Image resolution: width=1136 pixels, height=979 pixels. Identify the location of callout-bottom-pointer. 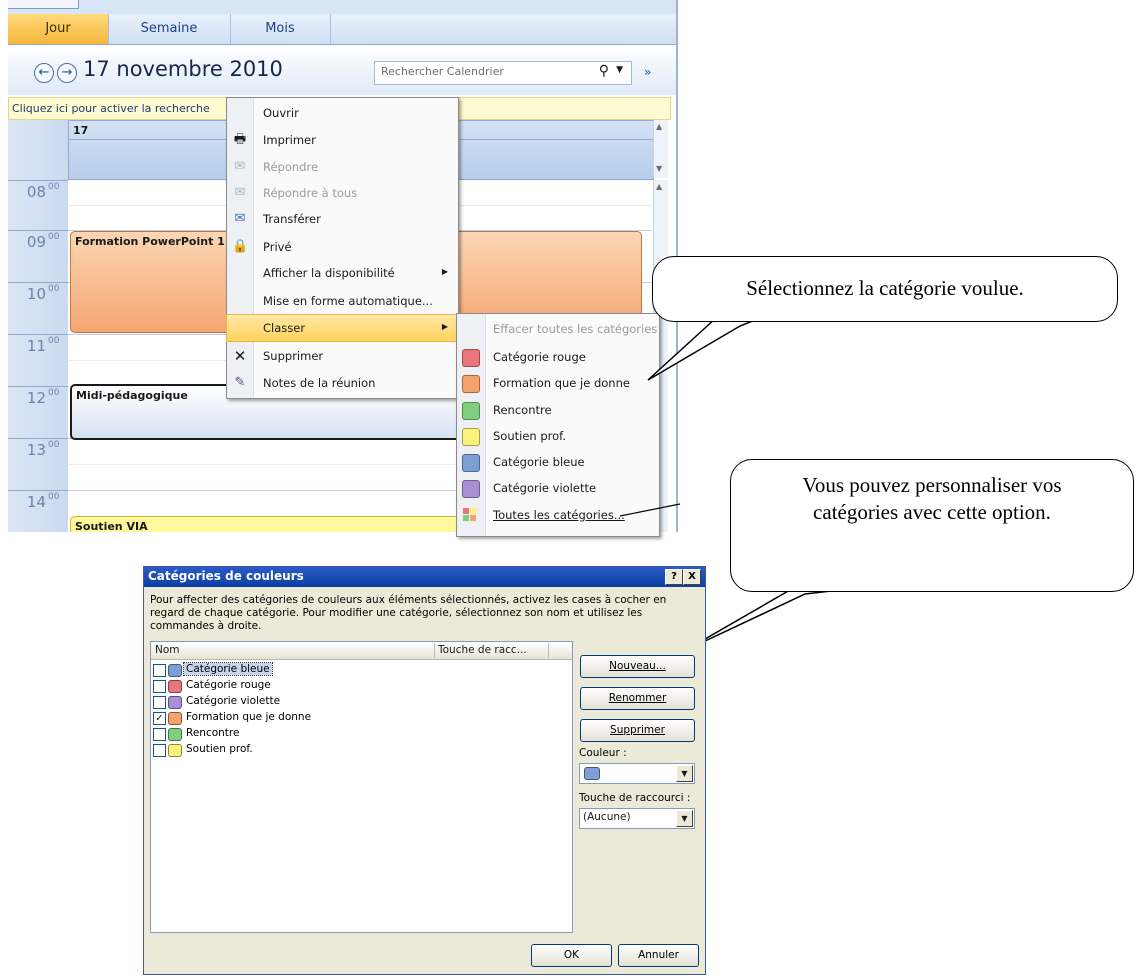
(763, 620).